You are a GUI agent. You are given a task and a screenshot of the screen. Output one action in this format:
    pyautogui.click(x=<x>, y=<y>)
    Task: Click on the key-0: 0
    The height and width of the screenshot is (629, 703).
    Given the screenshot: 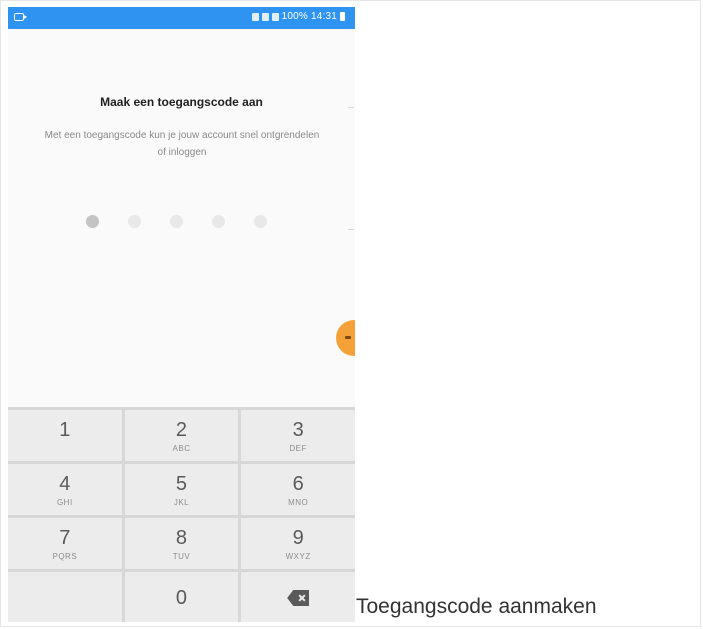 What is the action you would take?
    pyautogui.click(x=181, y=597)
    